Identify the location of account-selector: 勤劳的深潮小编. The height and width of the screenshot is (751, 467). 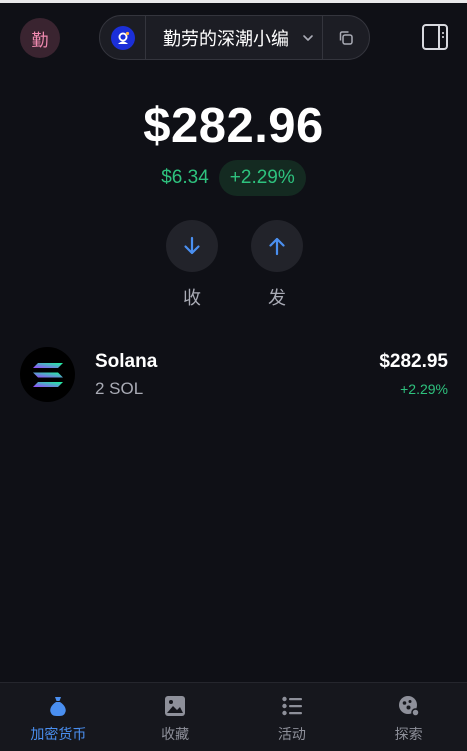
(234, 37).